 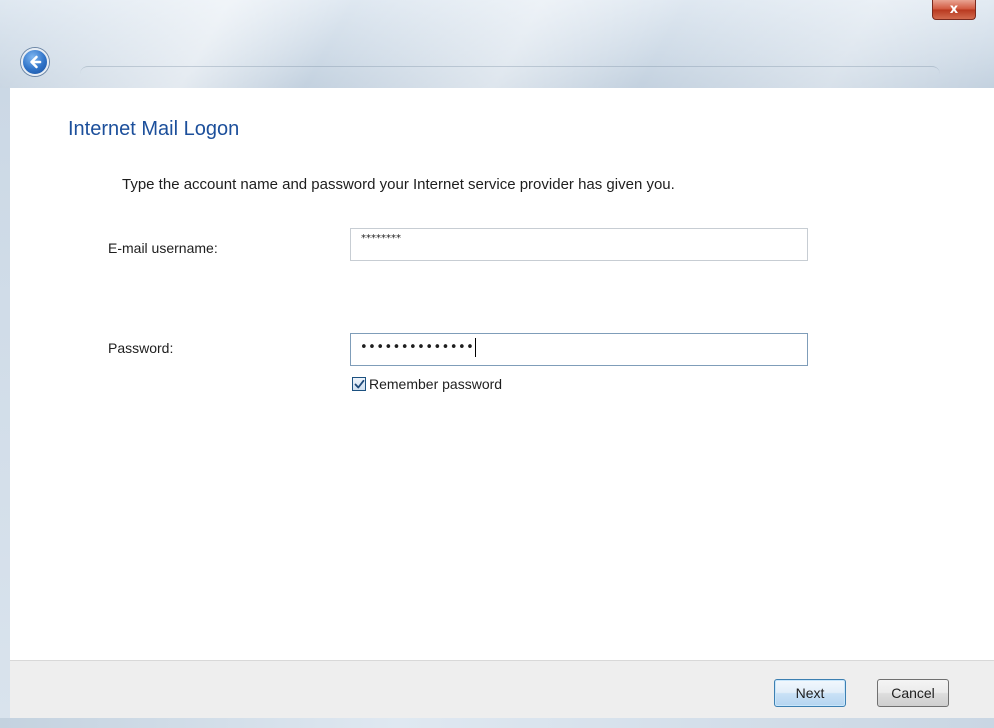 I want to click on button-bar: Next Cancel, so click(x=502, y=689).